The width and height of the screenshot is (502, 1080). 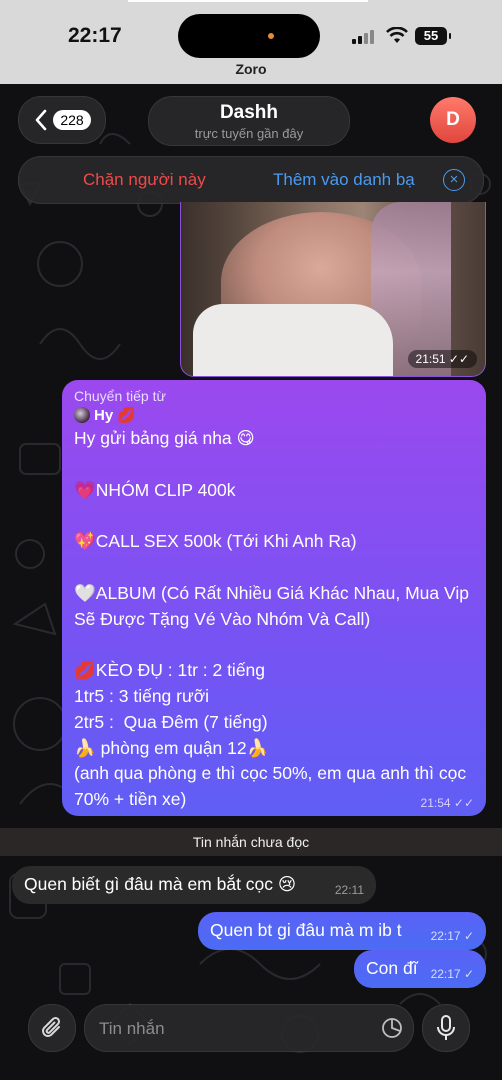 What do you see at coordinates (364, 37) in the screenshot?
I see `signal-icon` at bounding box center [364, 37].